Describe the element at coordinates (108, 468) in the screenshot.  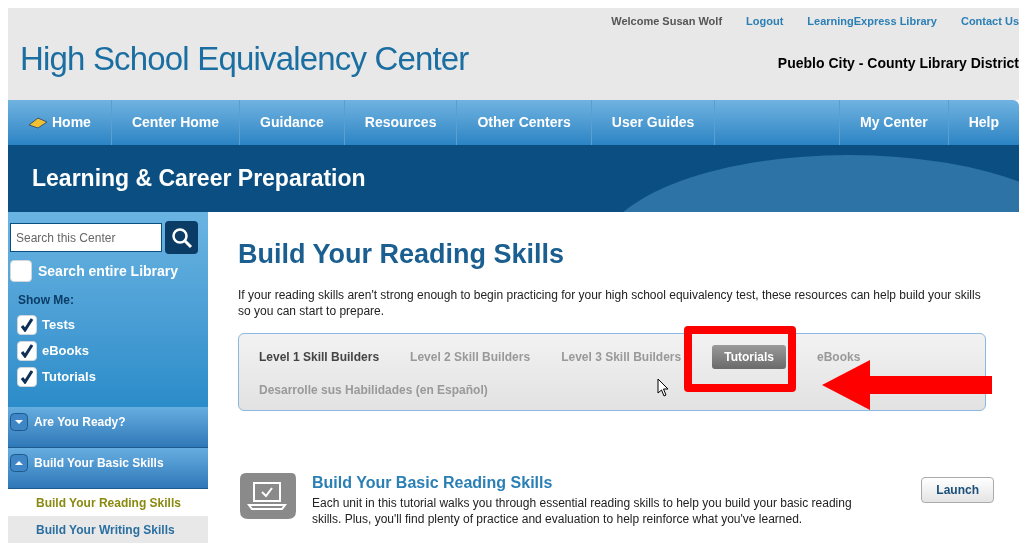
I see `accordion-header: Build Your Basic Skills` at that location.